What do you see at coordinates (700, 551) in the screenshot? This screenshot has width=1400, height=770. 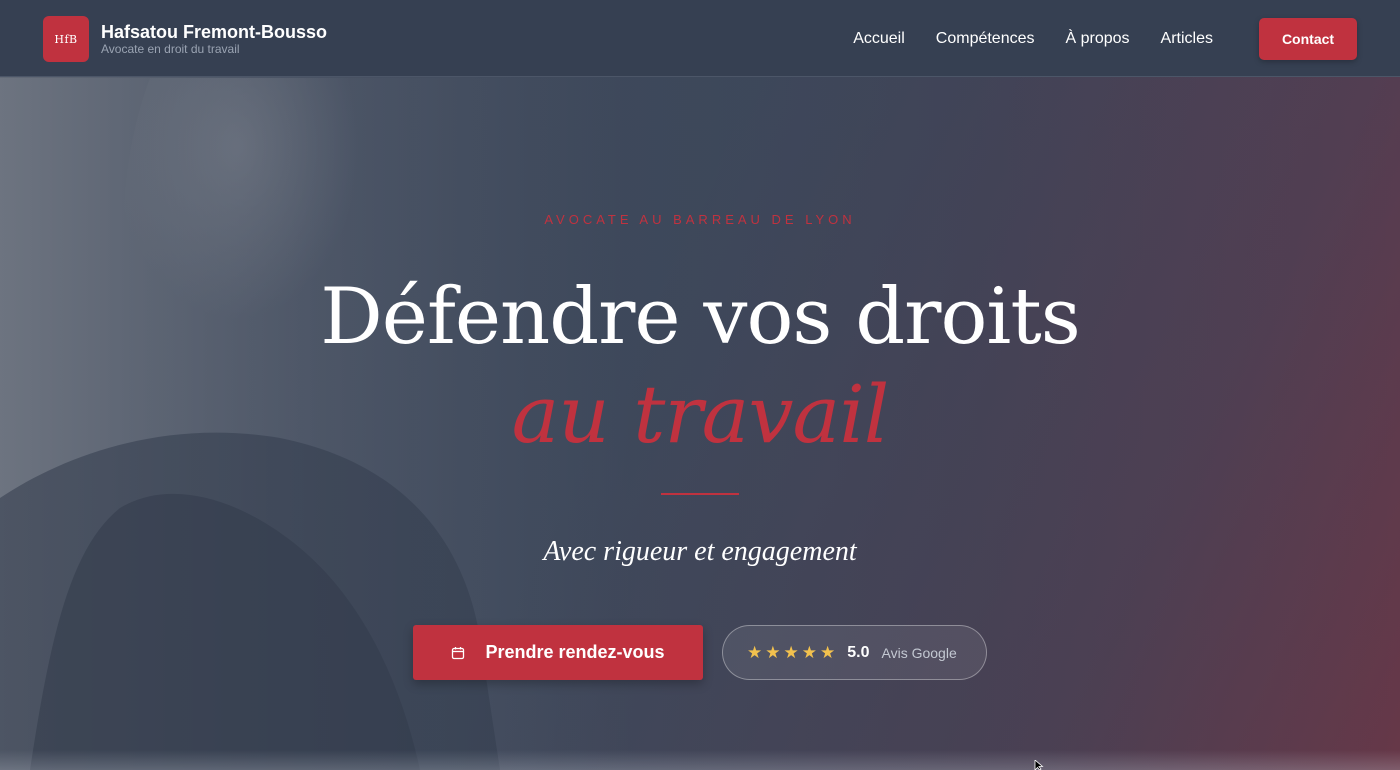 I see `hero-tagline: Avec rigueur et engagement` at bounding box center [700, 551].